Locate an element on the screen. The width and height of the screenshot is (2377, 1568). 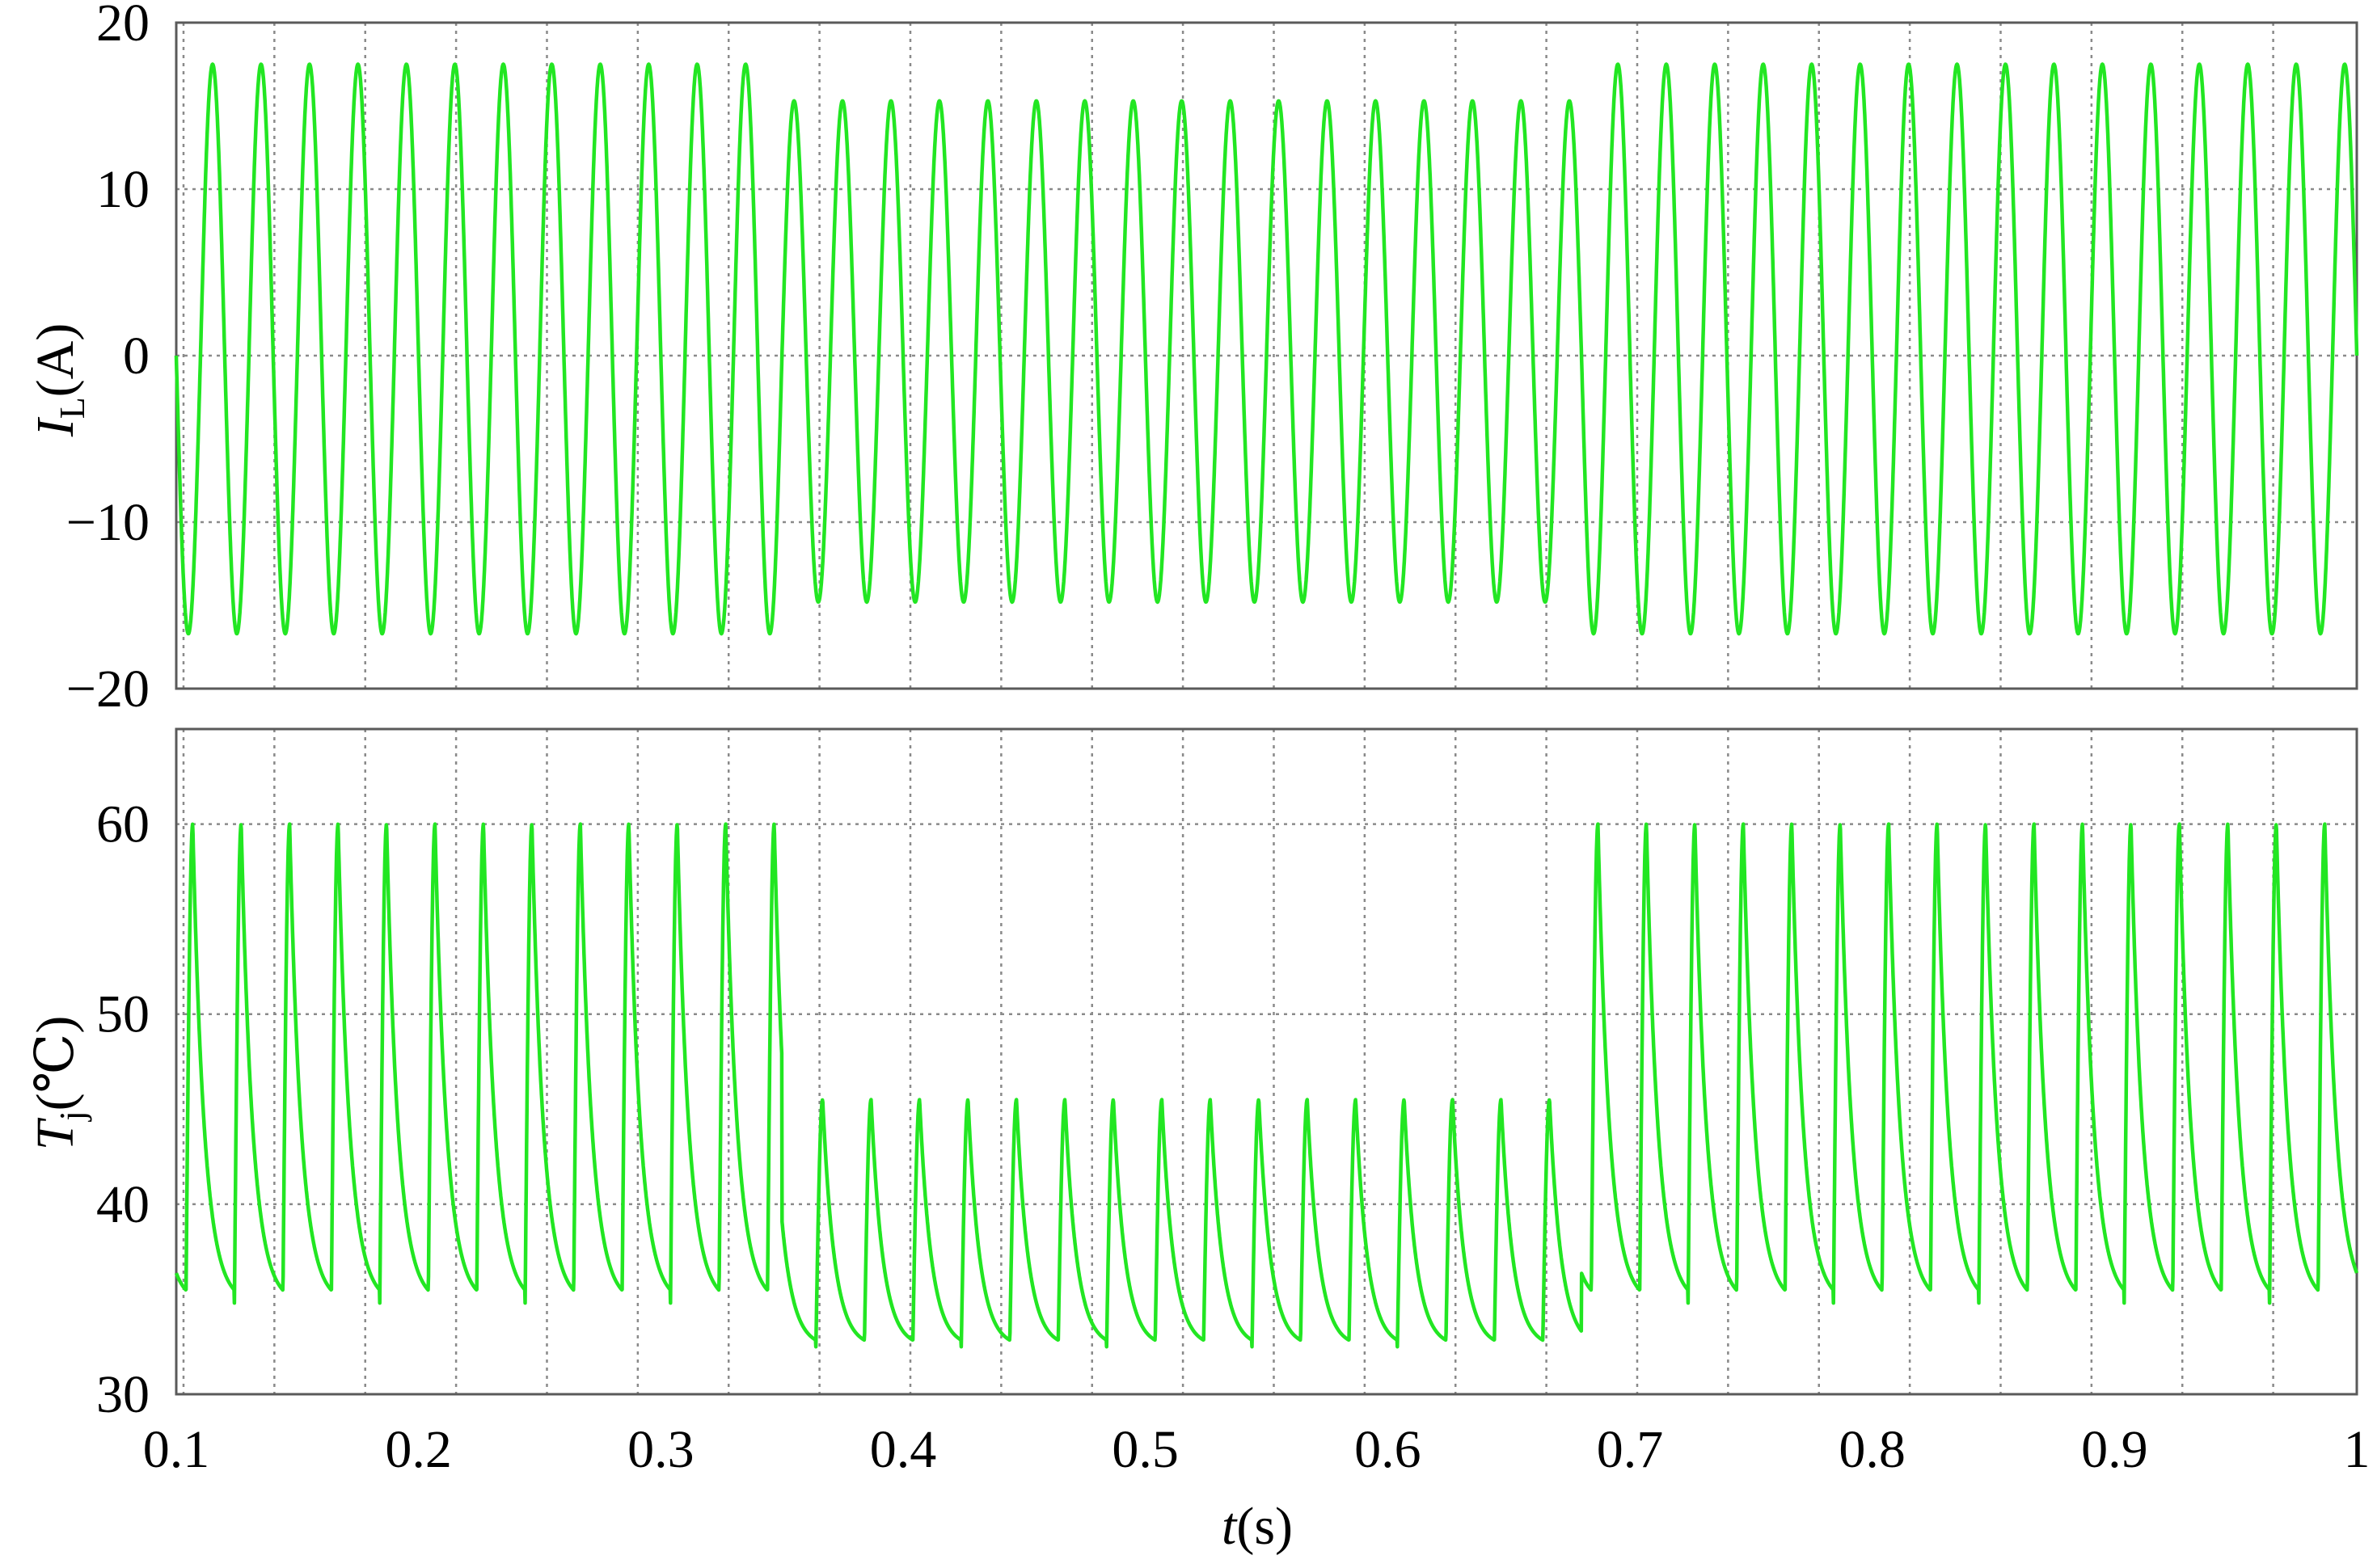
y-tick-label: 60 is located at coordinates (123, 824).